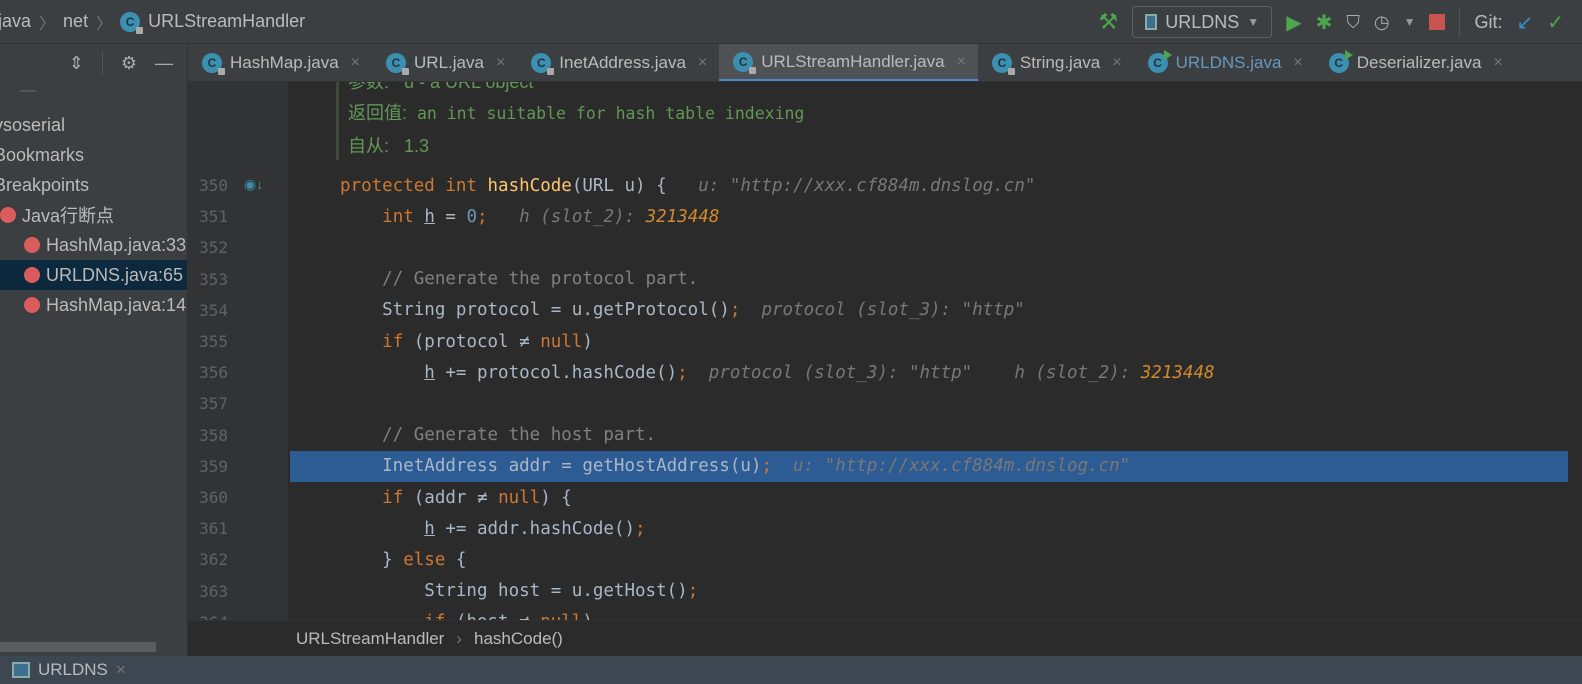 Image resolution: width=1582 pixels, height=684 pixels. What do you see at coordinates (93, 275) in the screenshot?
I see `breakpoint-tree-item: URLDNS.java:65` at bounding box center [93, 275].